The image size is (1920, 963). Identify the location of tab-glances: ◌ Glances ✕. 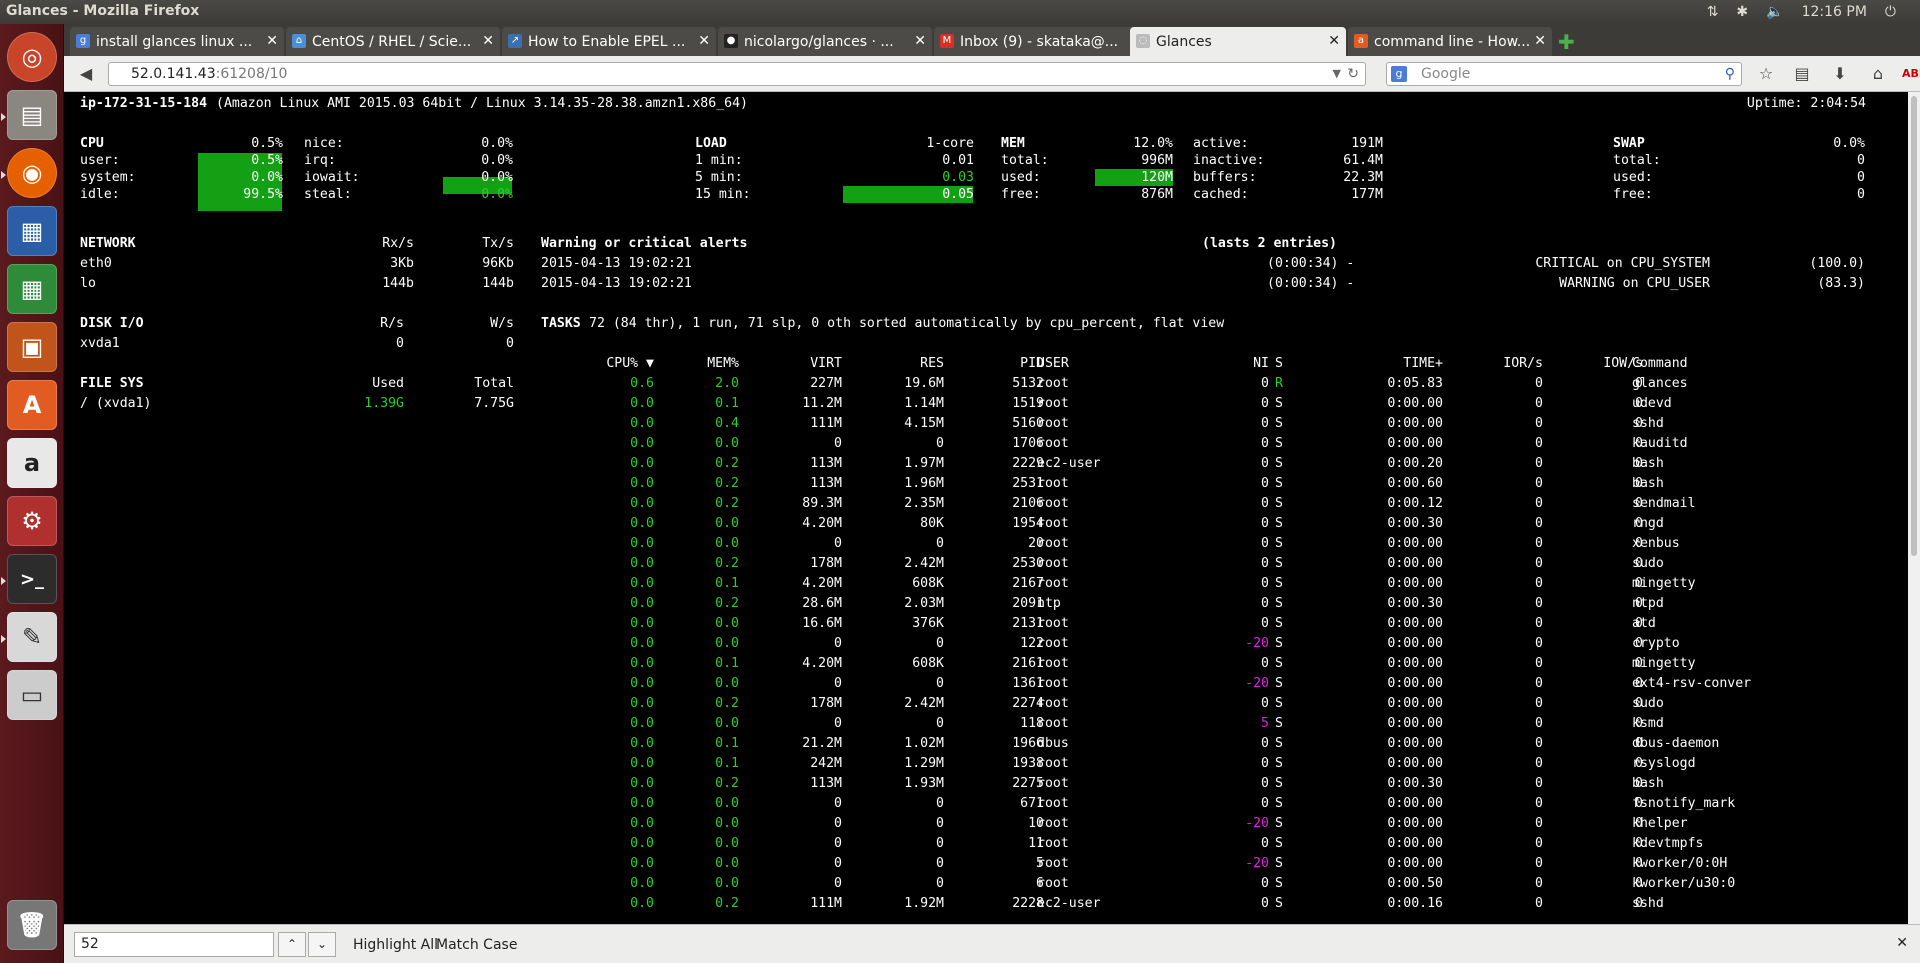
(1238, 41).